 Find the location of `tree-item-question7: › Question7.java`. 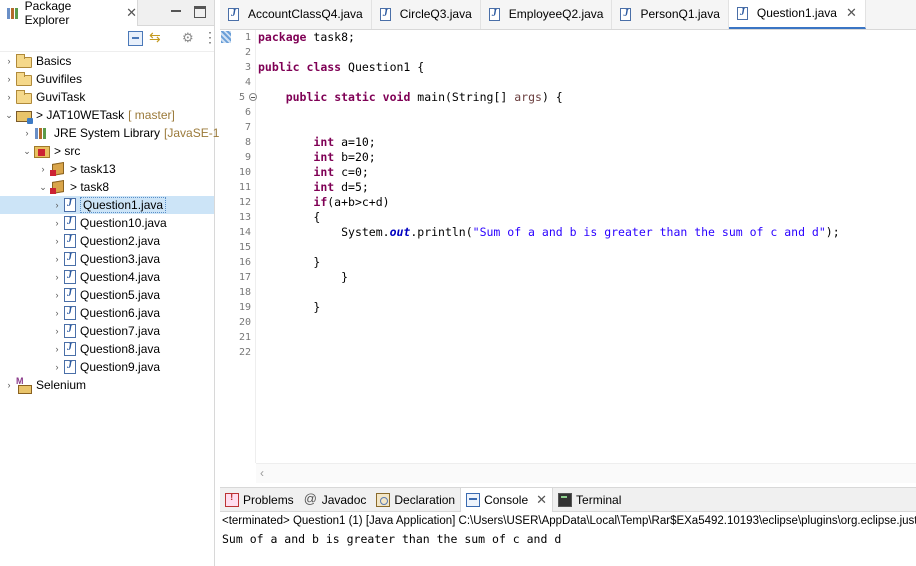

tree-item-question7: › Question7.java is located at coordinates (107, 331).